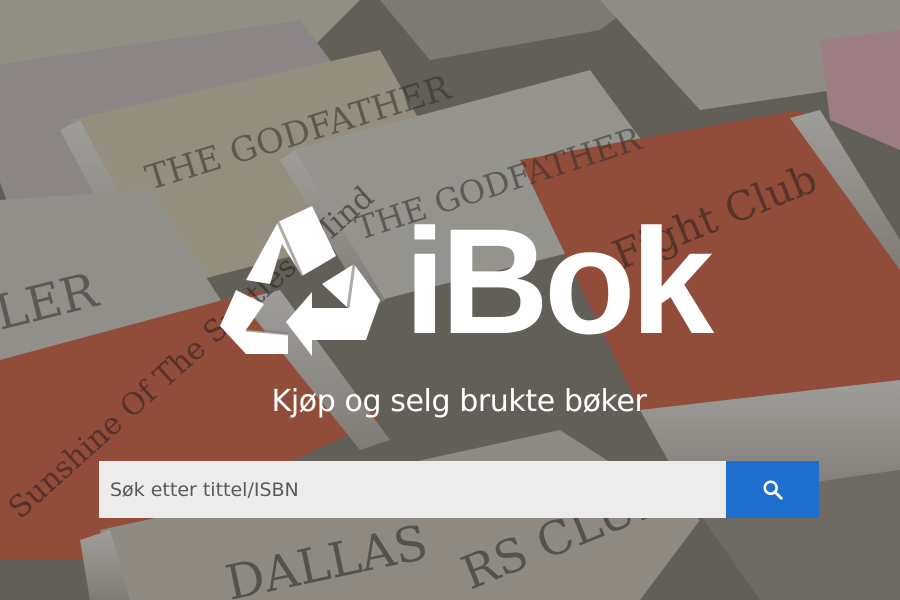  I want to click on search-icon, so click(772, 489).